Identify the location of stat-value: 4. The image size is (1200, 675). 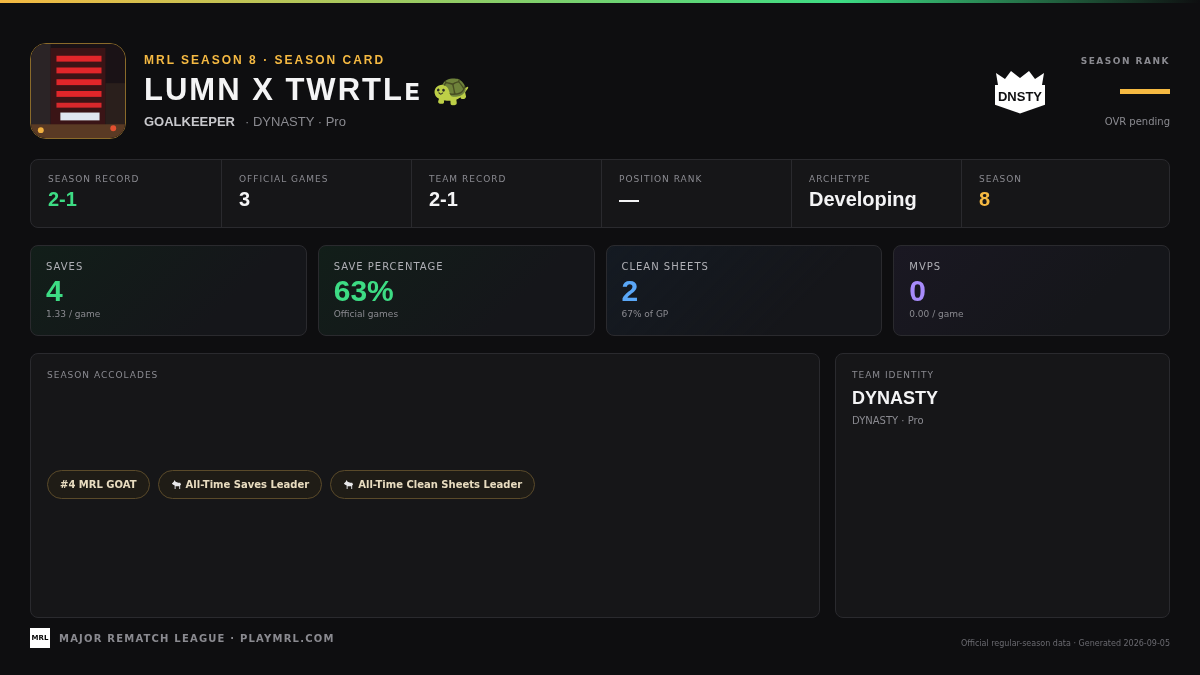
(55, 290).